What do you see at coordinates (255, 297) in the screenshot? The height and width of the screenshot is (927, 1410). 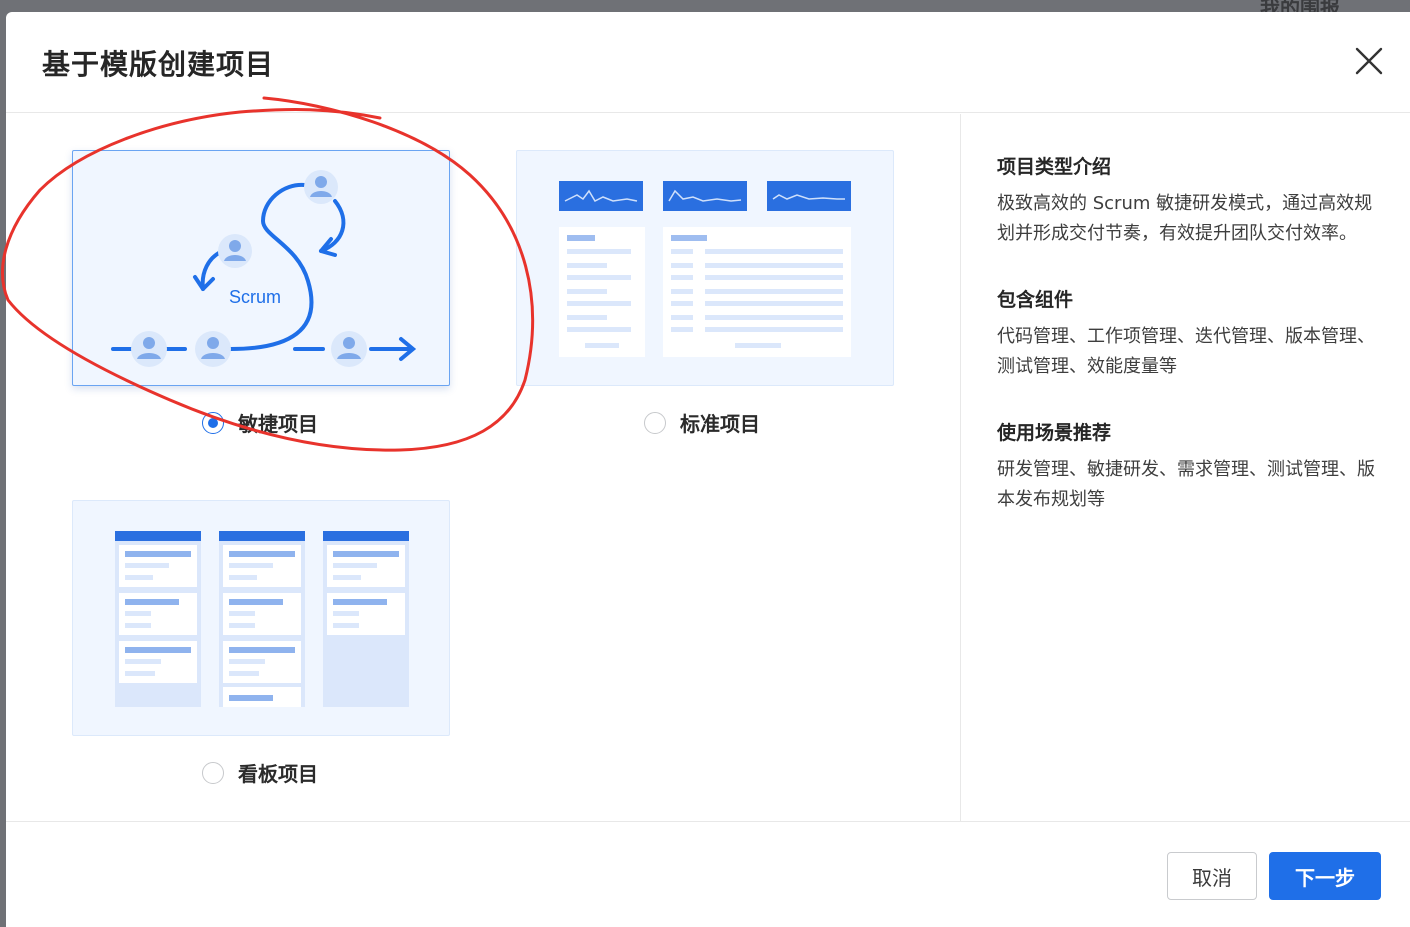 I see `scrum-logo-text: Scrum` at bounding box center [255, 297].